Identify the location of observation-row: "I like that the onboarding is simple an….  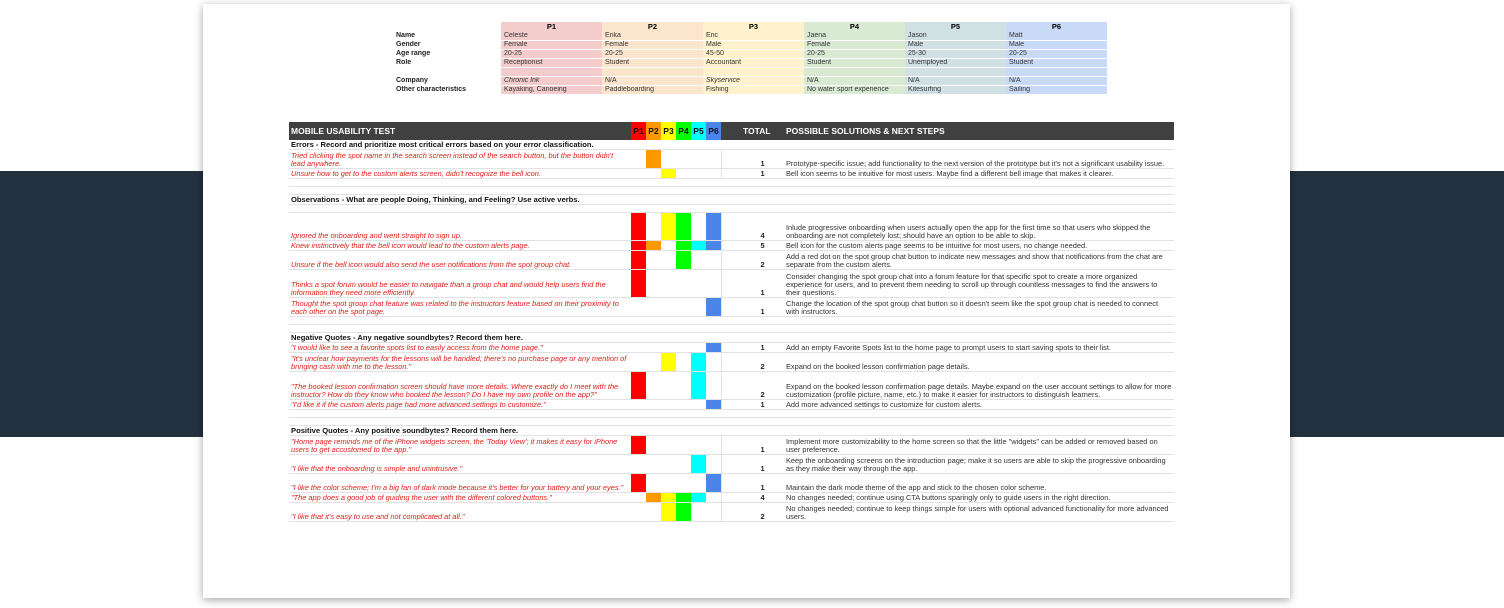
(731, 464).